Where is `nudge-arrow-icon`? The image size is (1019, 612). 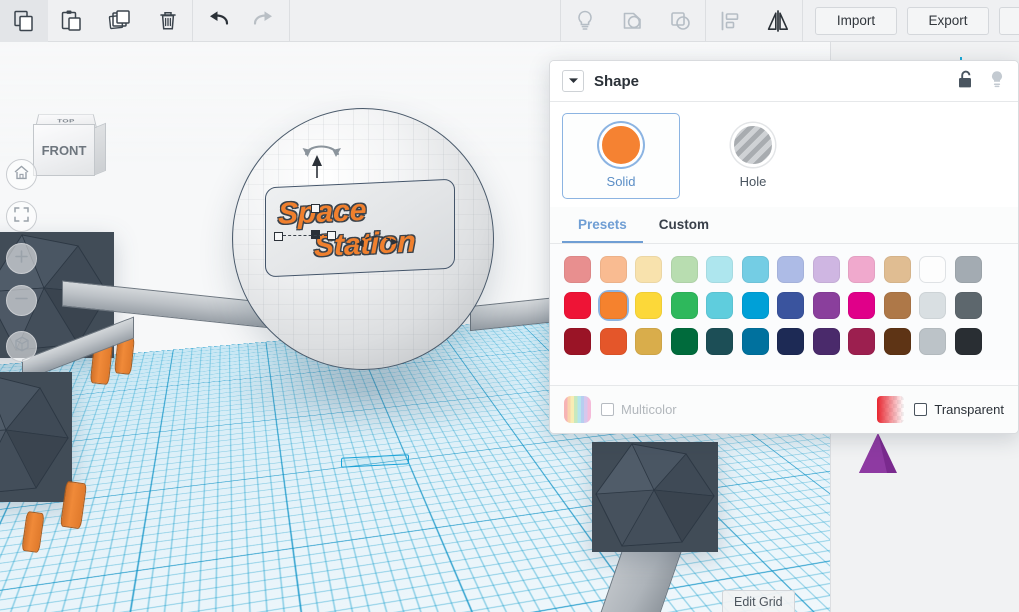
nudge-arrow-icon is located at coordinates (378, 245).